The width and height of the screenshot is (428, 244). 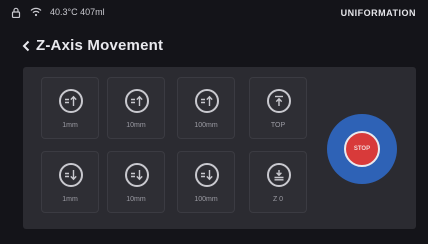 I want to click on brand-logo: UNIFORMATION, so click(x=378, y=13).